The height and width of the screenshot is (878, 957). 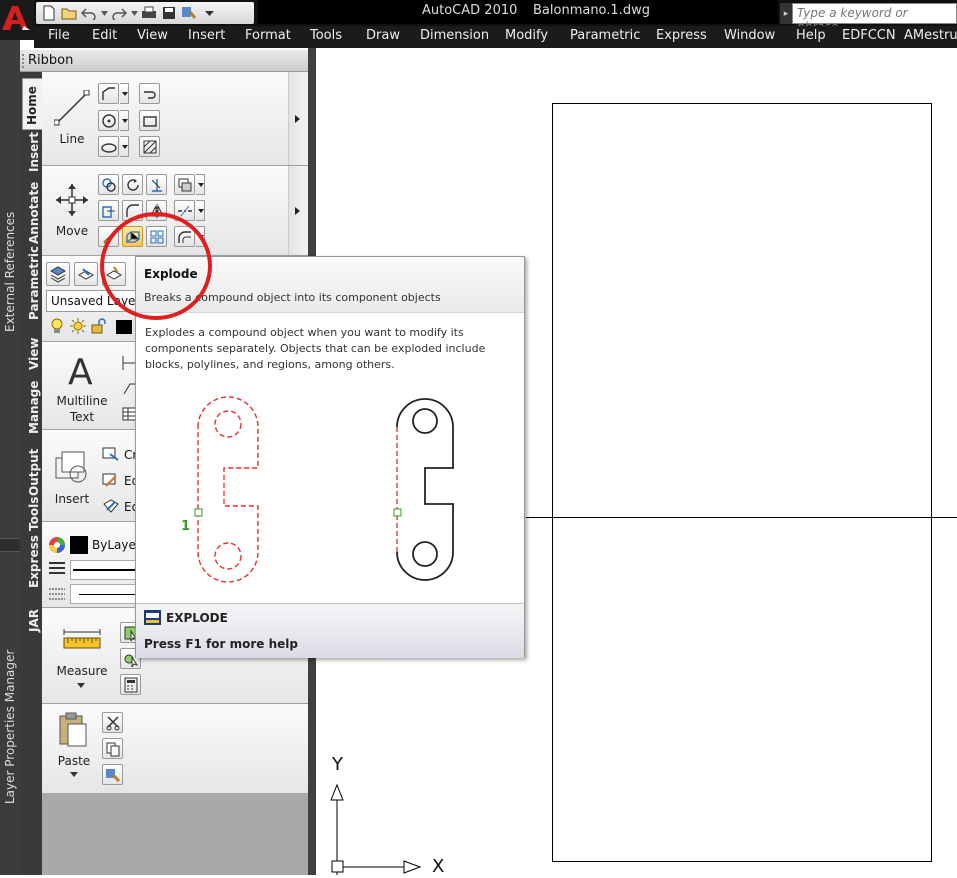 What do you see at coordinates (23, 61) in the screenshot?
I see `ribbon-grip` at bounding box center [23, 61].